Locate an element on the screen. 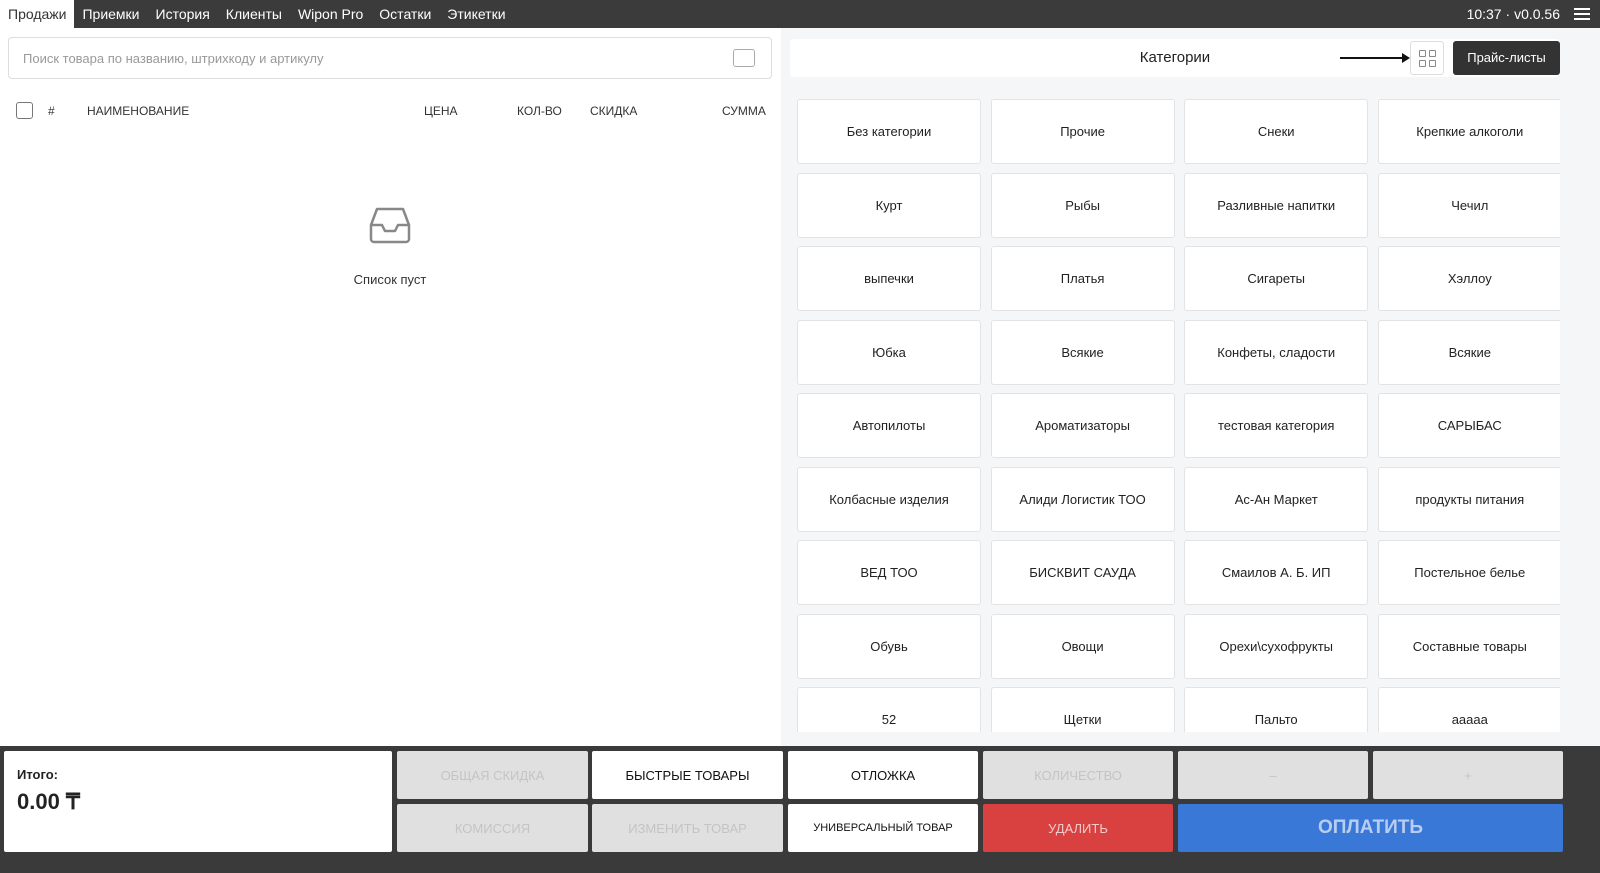  category-button: Чечил is located at coordinates (1468, 205).